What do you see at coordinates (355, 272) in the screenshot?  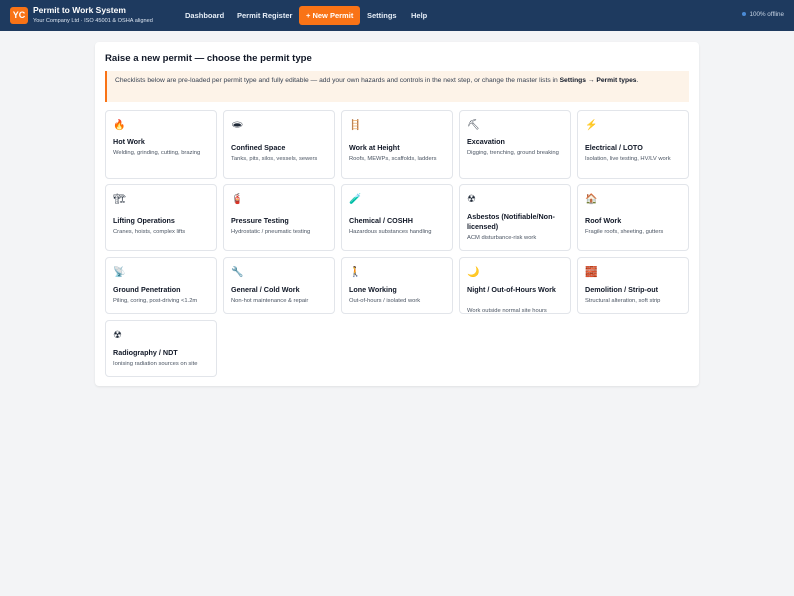 I see `walking-person-icon: 🚶` at bounding box center [355, 272].